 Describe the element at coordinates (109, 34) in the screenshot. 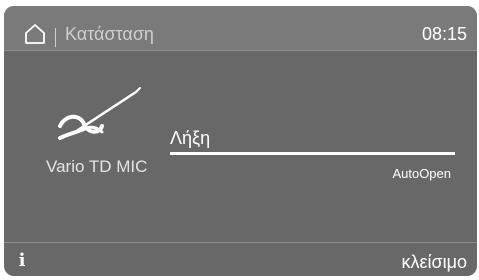

I see `page-title: Κατάσταση` at that location.